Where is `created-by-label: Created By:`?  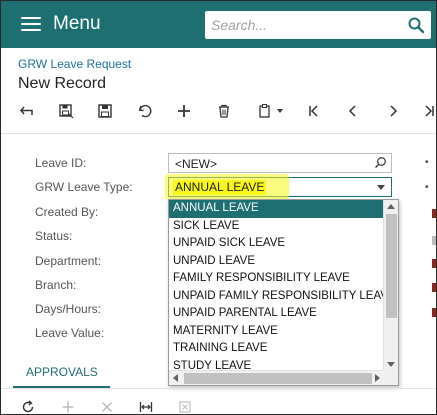
created-by-label: Created By: is located at coordinates (67, 212).